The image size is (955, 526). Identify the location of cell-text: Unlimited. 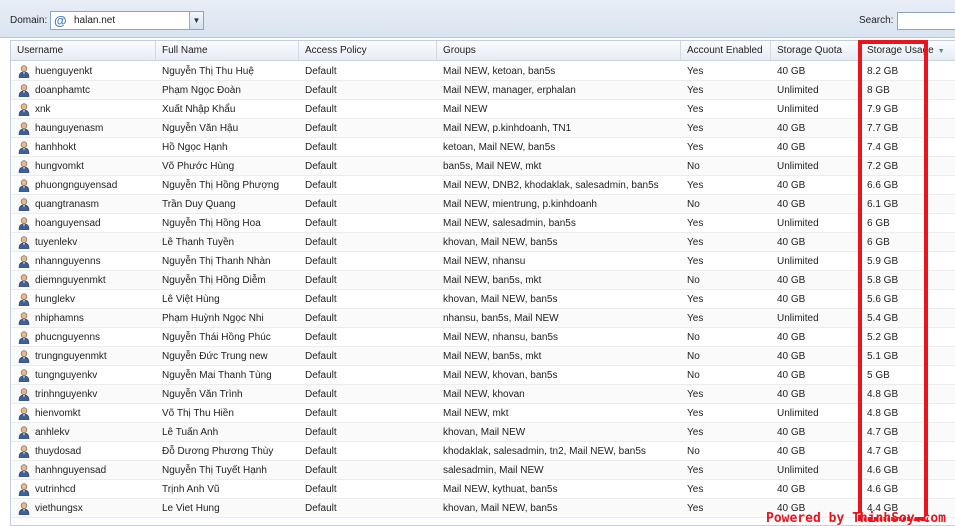
(798, 223).